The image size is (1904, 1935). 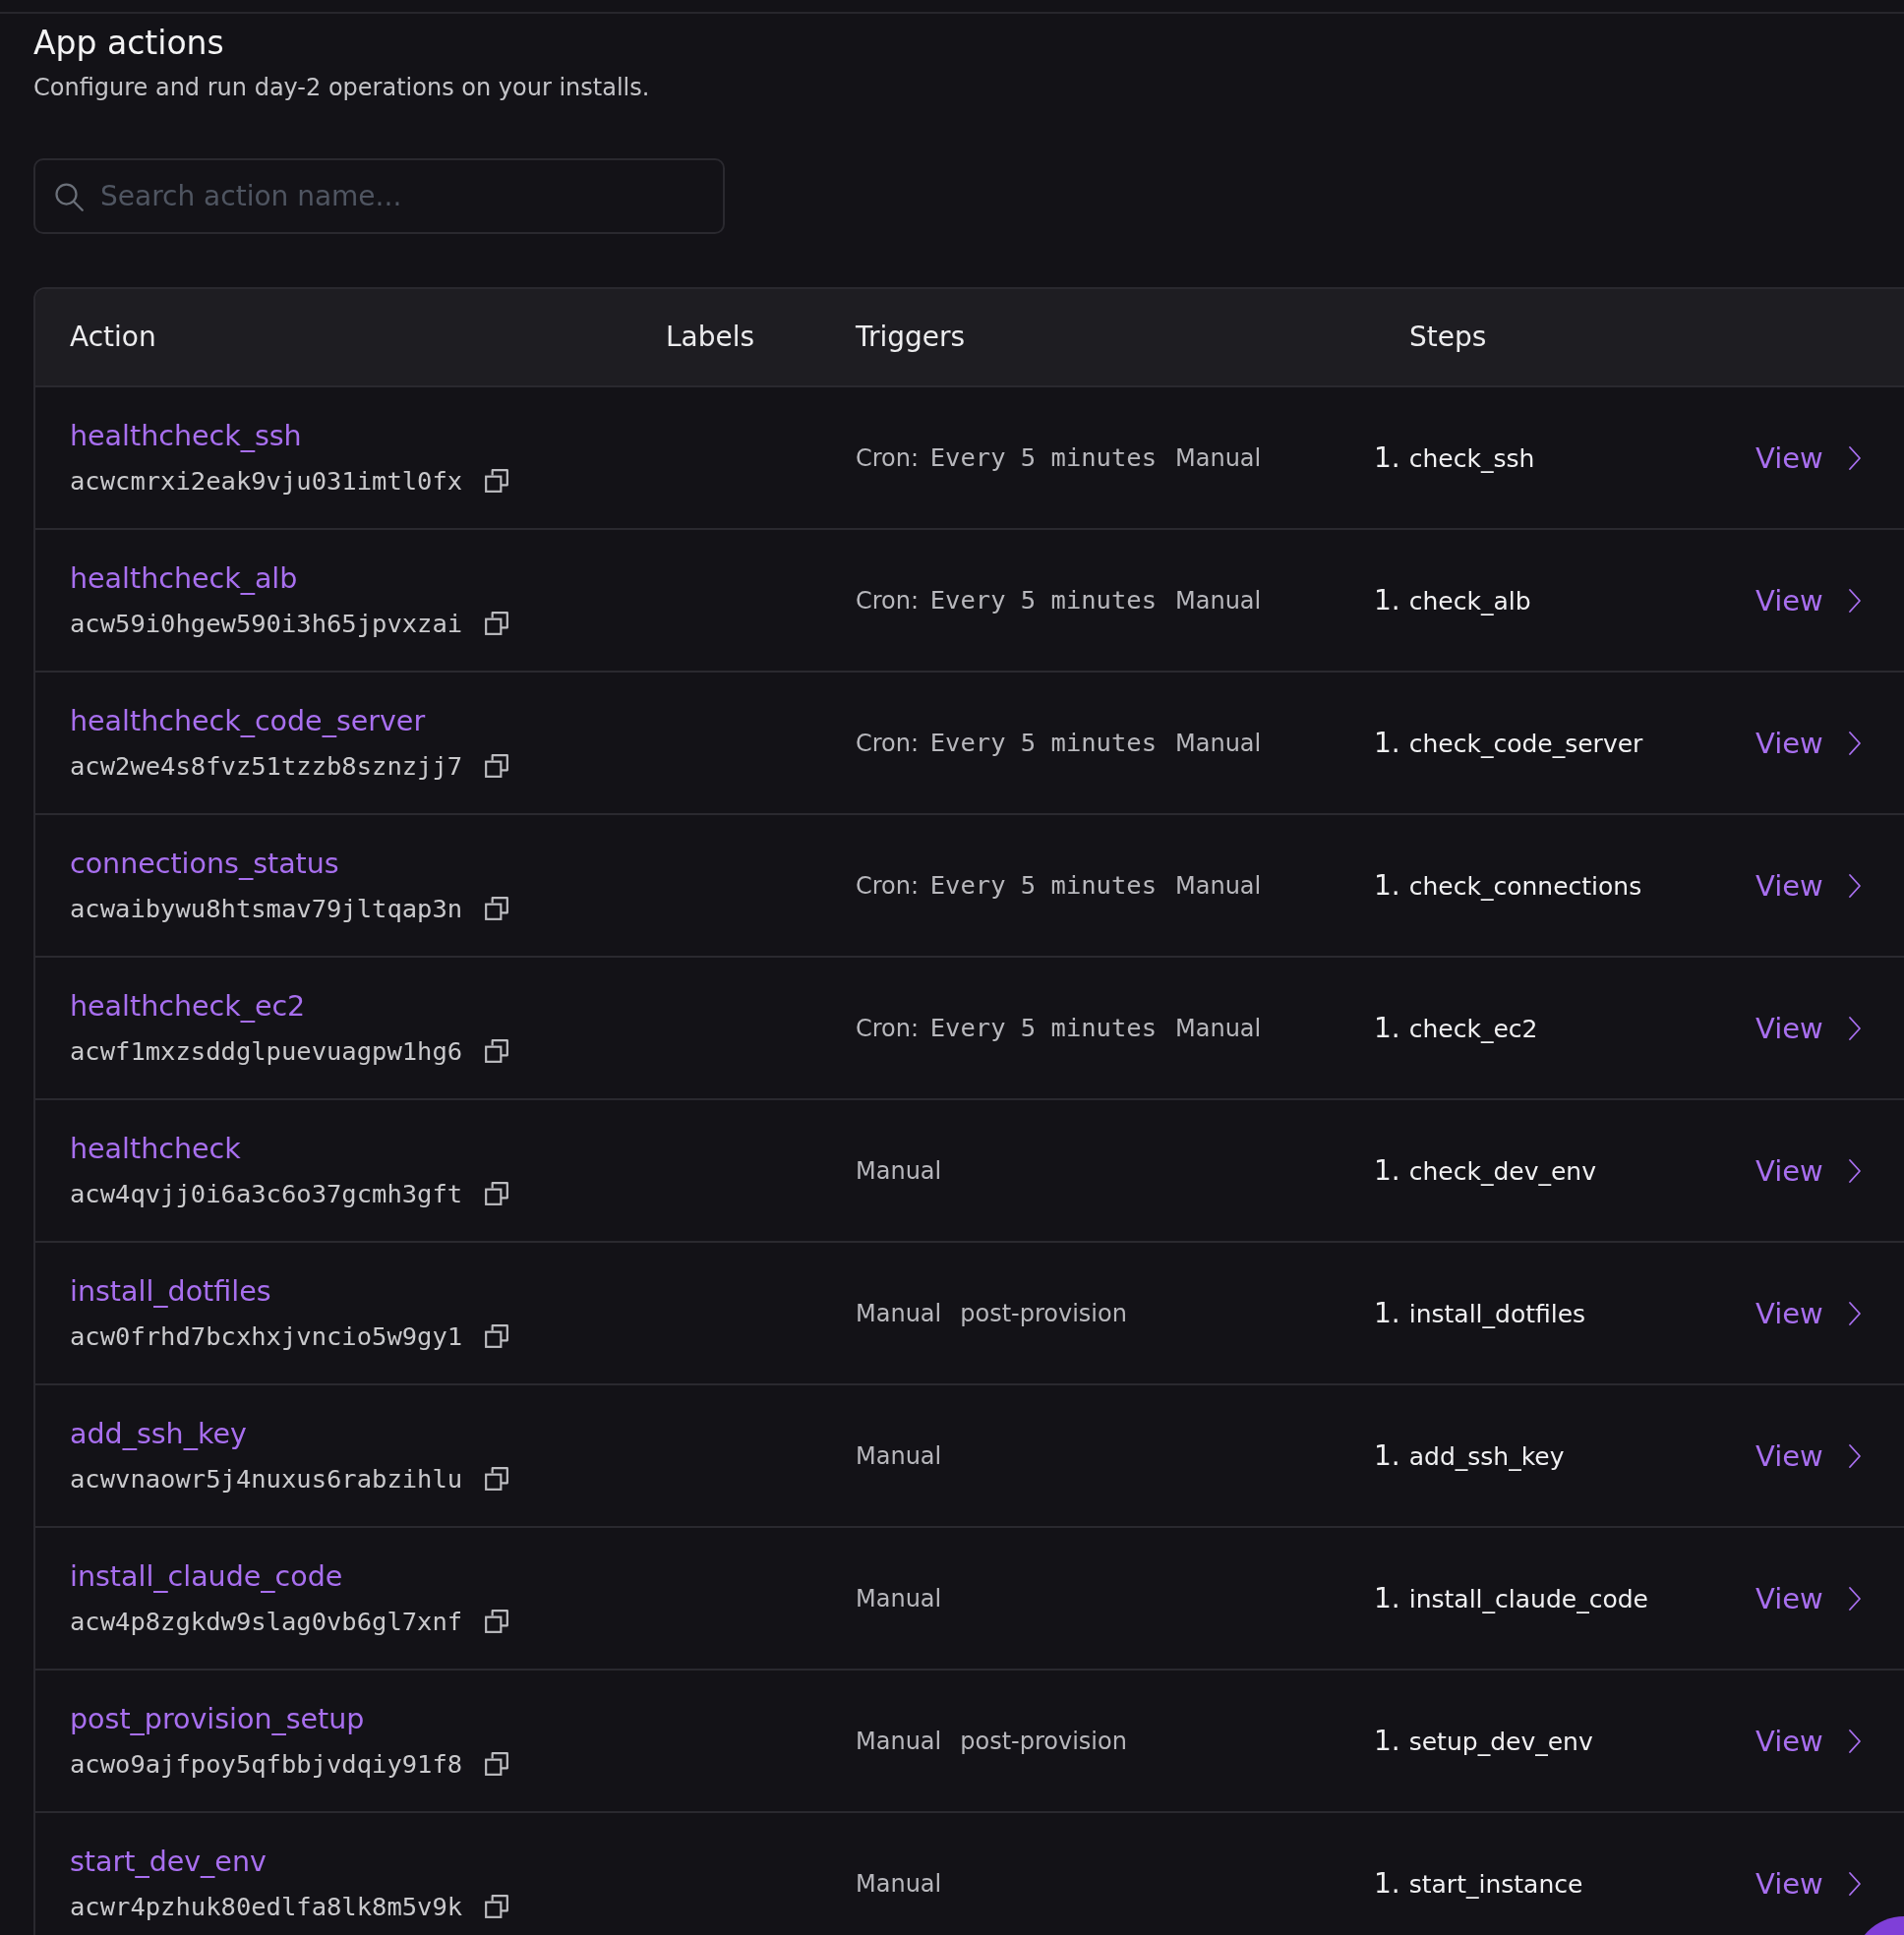 What do you see at coordinates (1471, 458) in the screenshot?
I see `step-name: check_ssh` at bounding box center [1471, 458].